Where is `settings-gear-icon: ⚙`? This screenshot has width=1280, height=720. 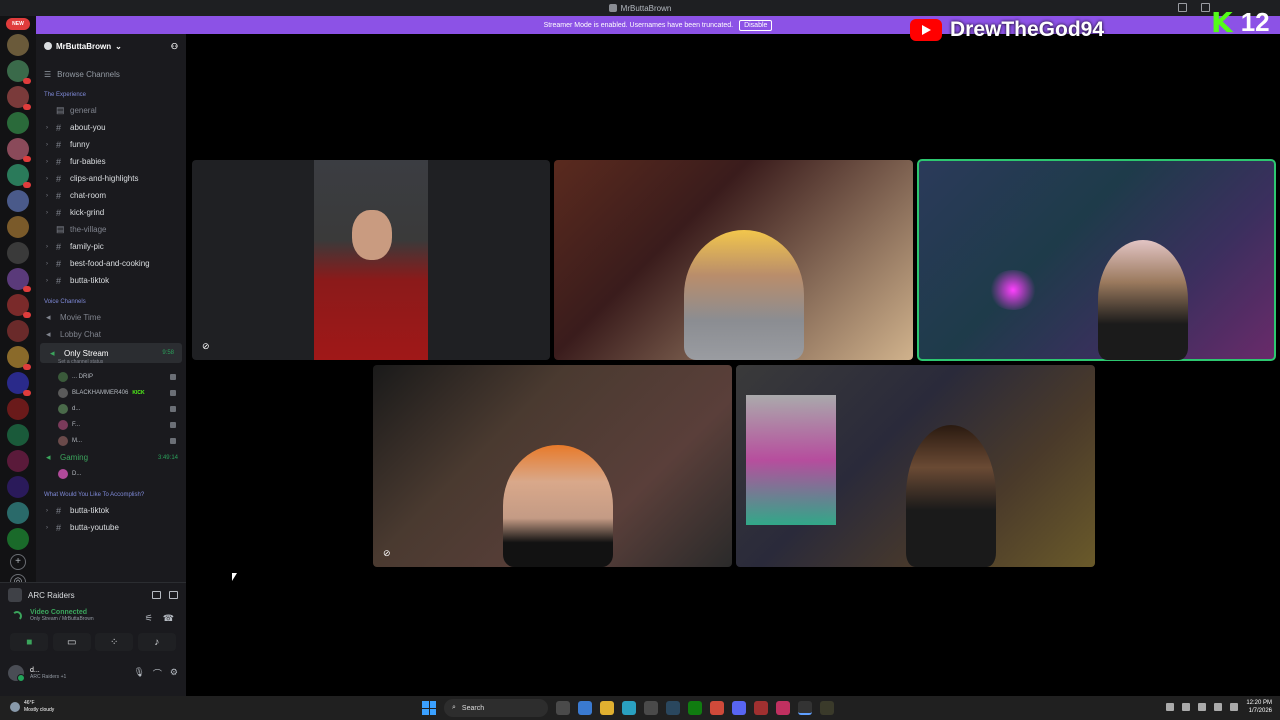
settings-gear-icon: ⚙ is located at coordinates (174, 673).